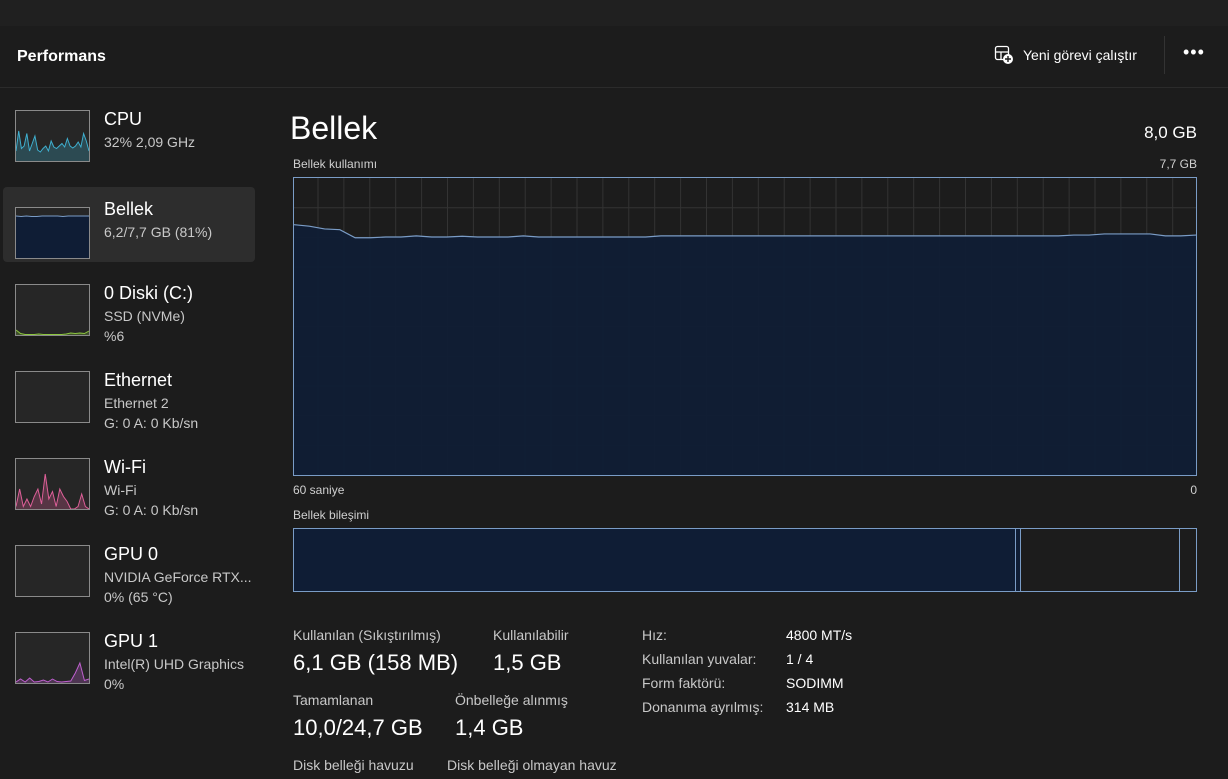 This screenshot has width=1228, height=779. Describe the element at coordinates (353, 765) in the screenshot. I see `stat-label: Disk belleği havuzu` at that location.